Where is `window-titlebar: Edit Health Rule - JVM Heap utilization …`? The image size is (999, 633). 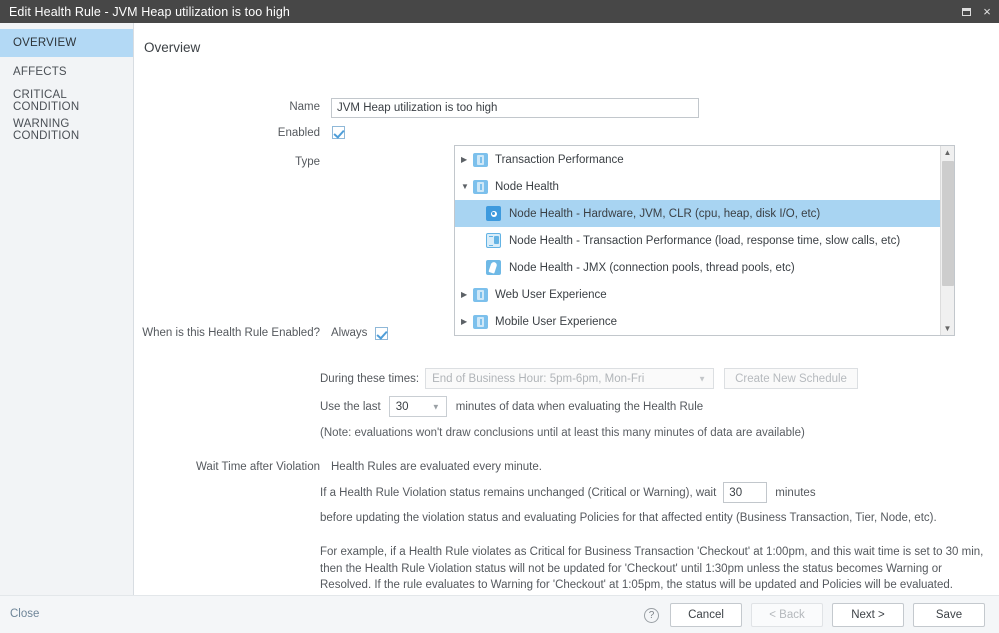 window-titlebar: Edit Health Rule - JVM Heap utilization … is located at coordinates (499, 11).